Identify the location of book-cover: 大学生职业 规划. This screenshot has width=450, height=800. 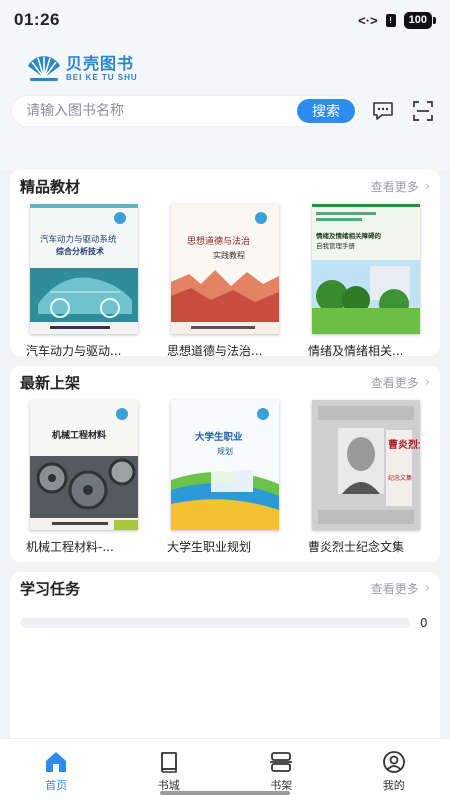
(225, 465).